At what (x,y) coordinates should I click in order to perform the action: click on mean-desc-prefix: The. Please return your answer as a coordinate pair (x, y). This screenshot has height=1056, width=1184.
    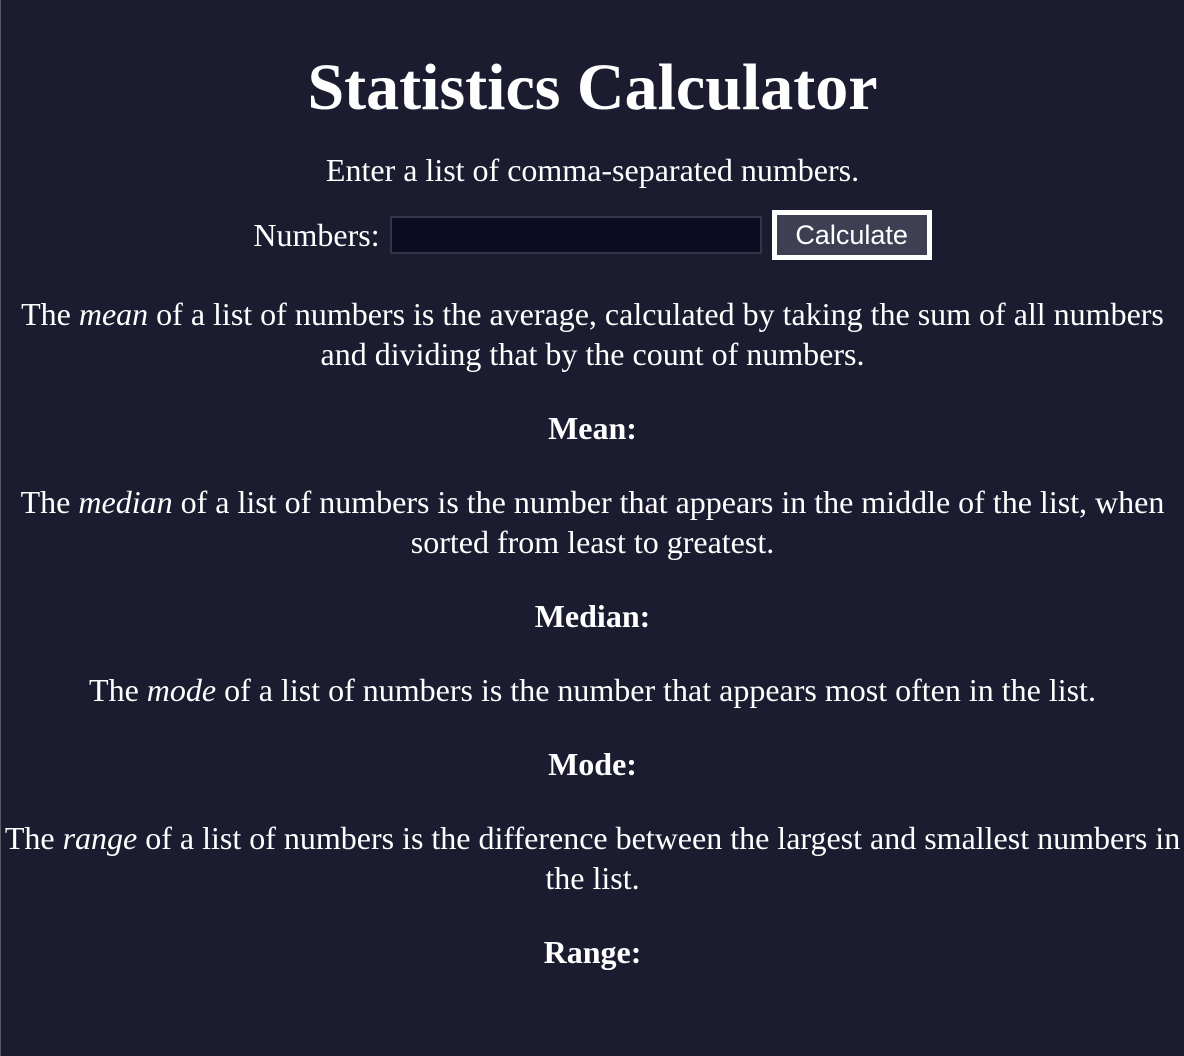
    Looking at the image, I should click on (50, 314).